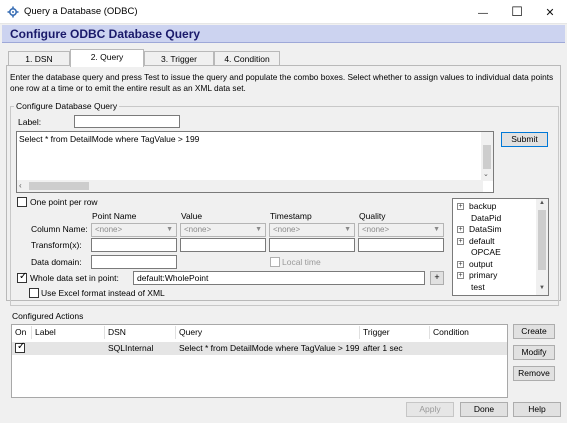 The width and height of the screenshot is (567, 423). What do you see at coordinates (30, 122) in the screenshot?
I see `label-caption: Label:` at bounding box center [30, 122].